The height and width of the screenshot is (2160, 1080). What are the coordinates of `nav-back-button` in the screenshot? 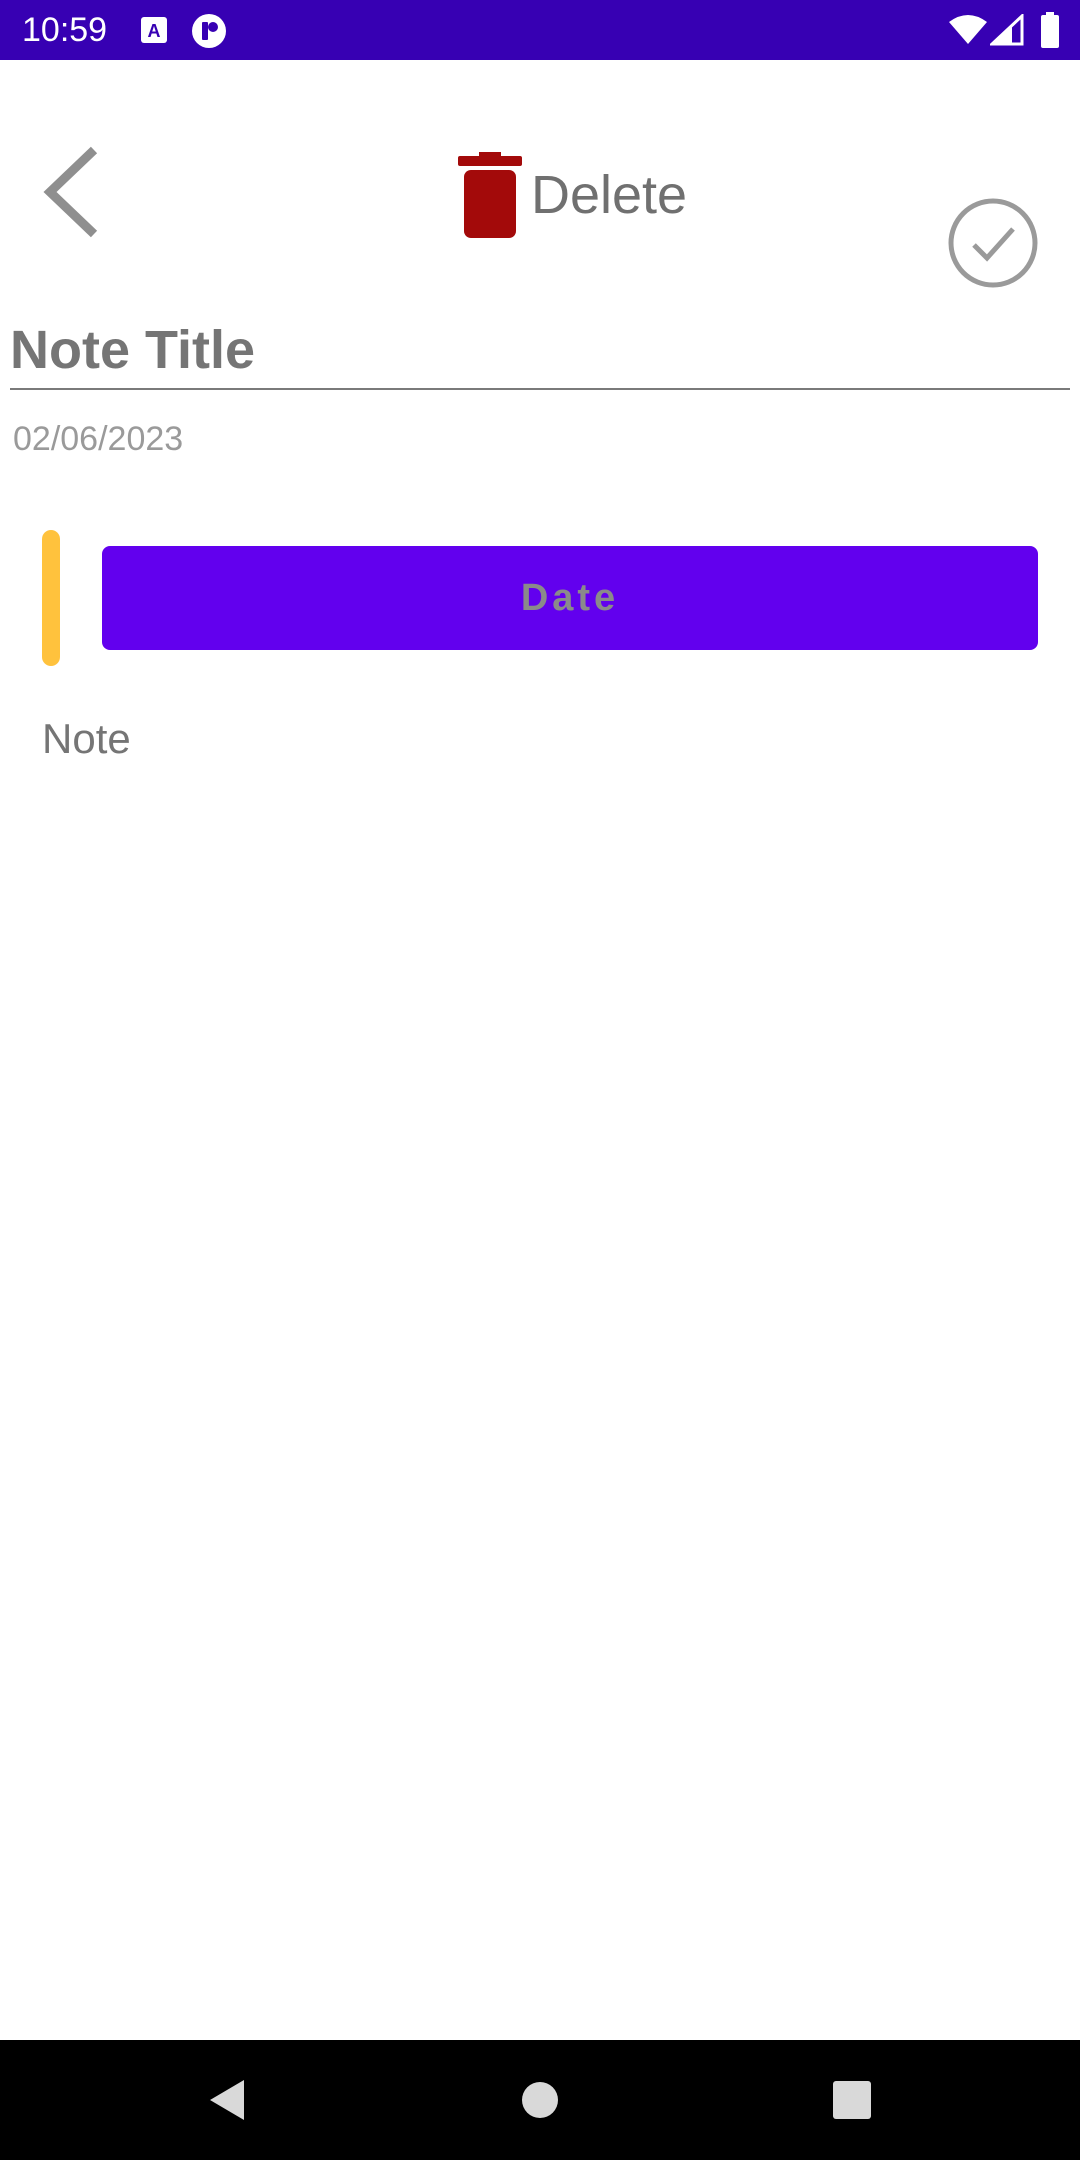 It's located at (228, 2100).